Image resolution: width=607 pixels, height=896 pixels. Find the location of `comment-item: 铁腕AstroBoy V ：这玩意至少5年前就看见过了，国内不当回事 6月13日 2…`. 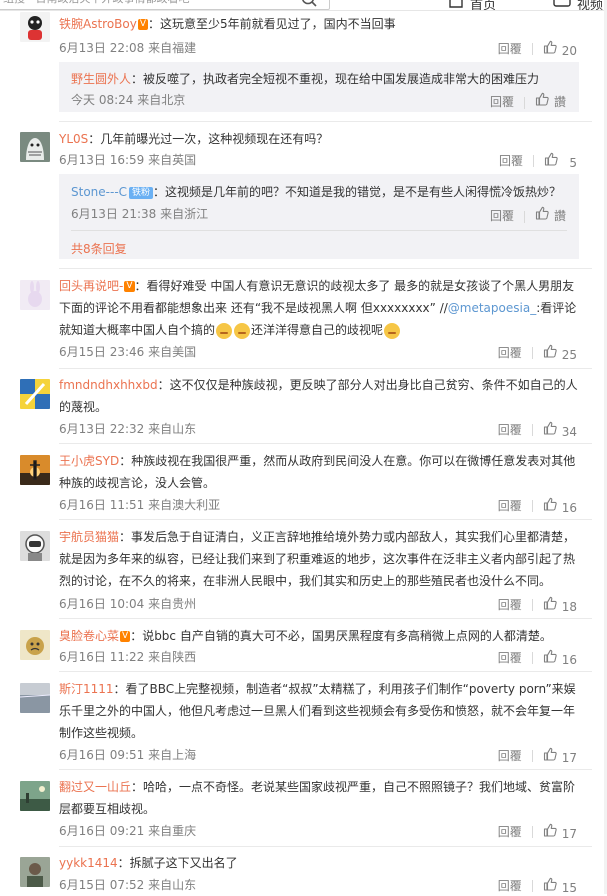

comment-item: 铁腕AstroBoy V ：这玩意至少5年前就看见过了，国内不当回事 6月13日 2… is located at coordinates (296, 66).